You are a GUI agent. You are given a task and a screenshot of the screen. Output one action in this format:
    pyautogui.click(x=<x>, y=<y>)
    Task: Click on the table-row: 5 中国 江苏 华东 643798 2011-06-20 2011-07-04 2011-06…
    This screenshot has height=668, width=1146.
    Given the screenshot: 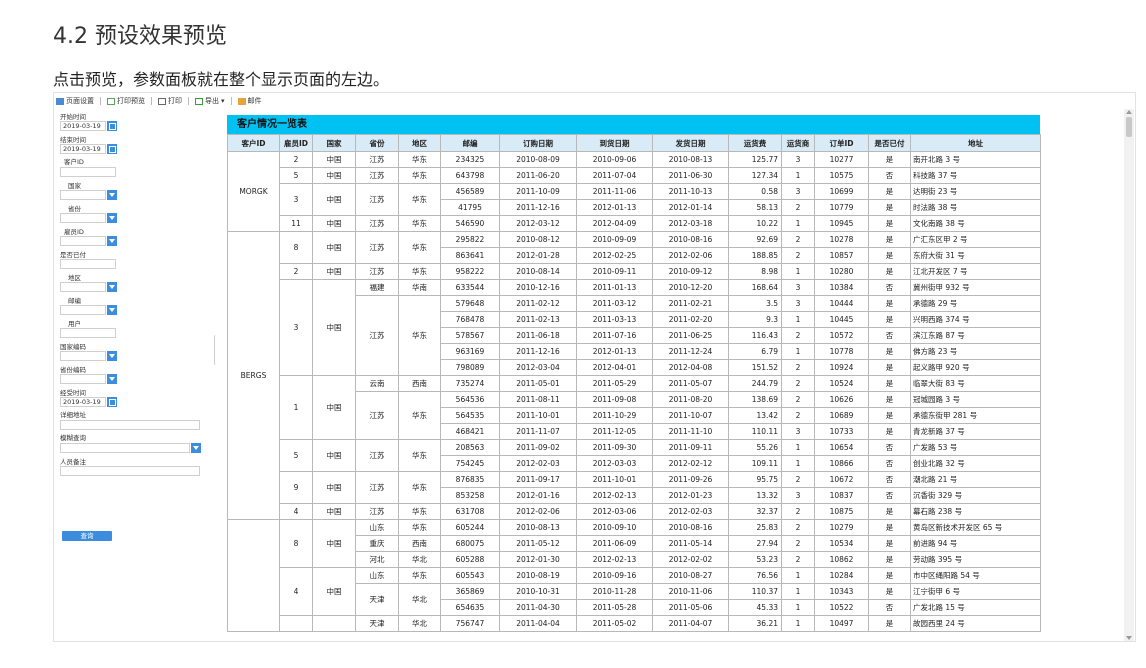 What is the action you would take?
    pyautogui.click(x=634, y=175)
    